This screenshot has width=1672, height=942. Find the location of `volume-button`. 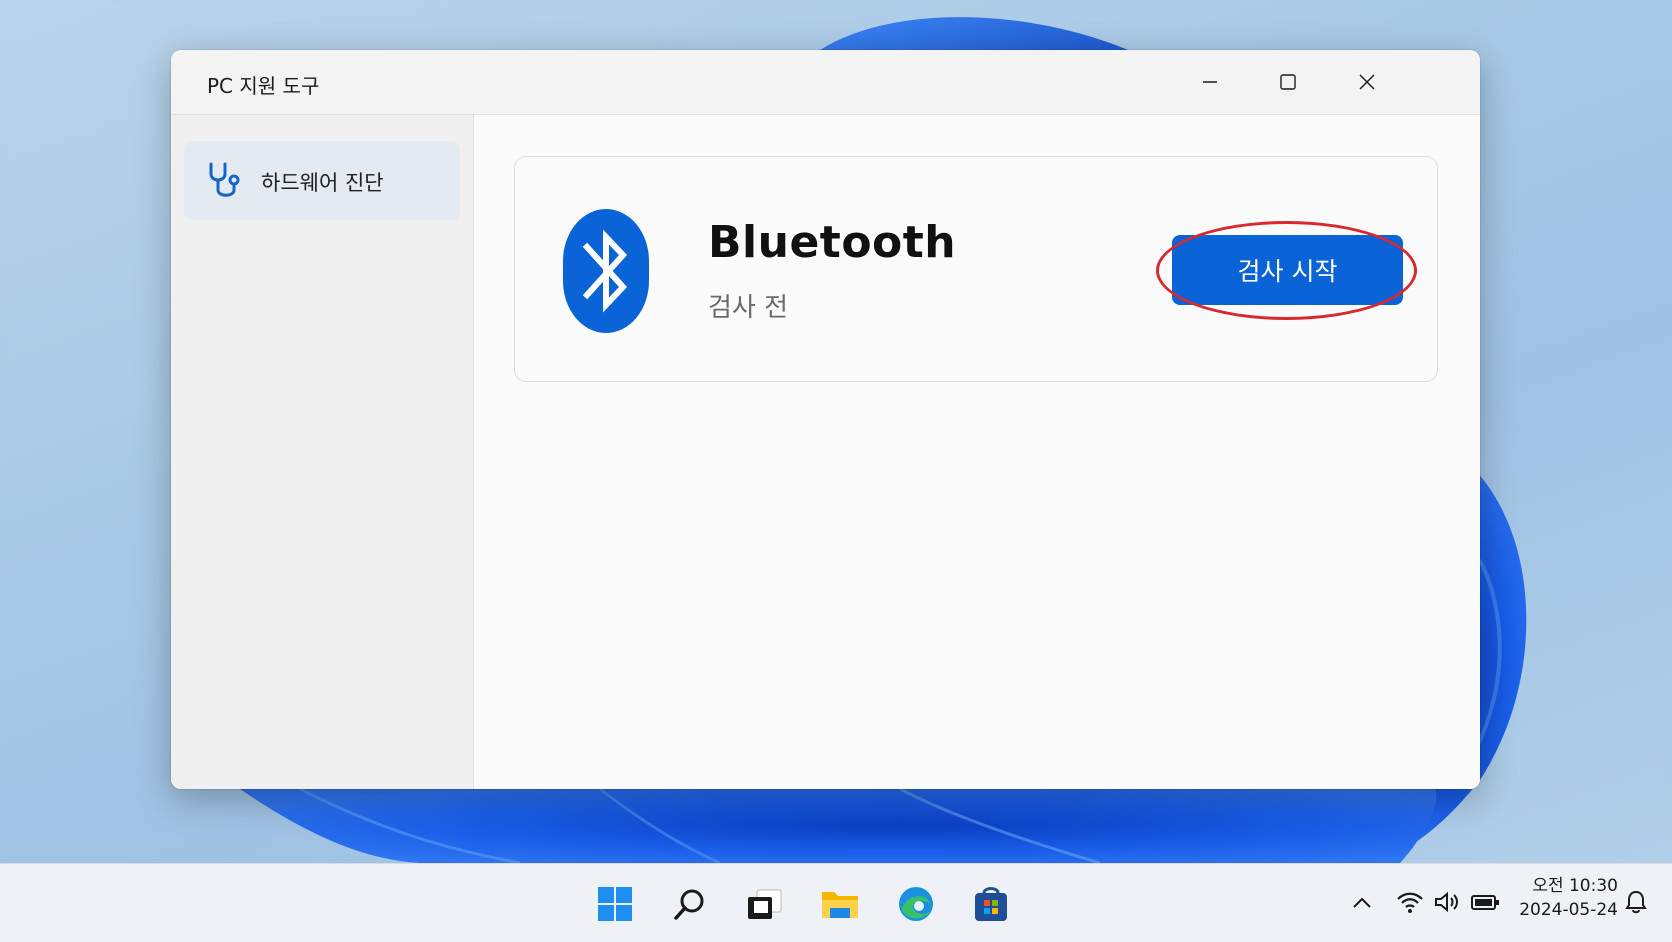

volume-button is located at coordinates (1447, 902).